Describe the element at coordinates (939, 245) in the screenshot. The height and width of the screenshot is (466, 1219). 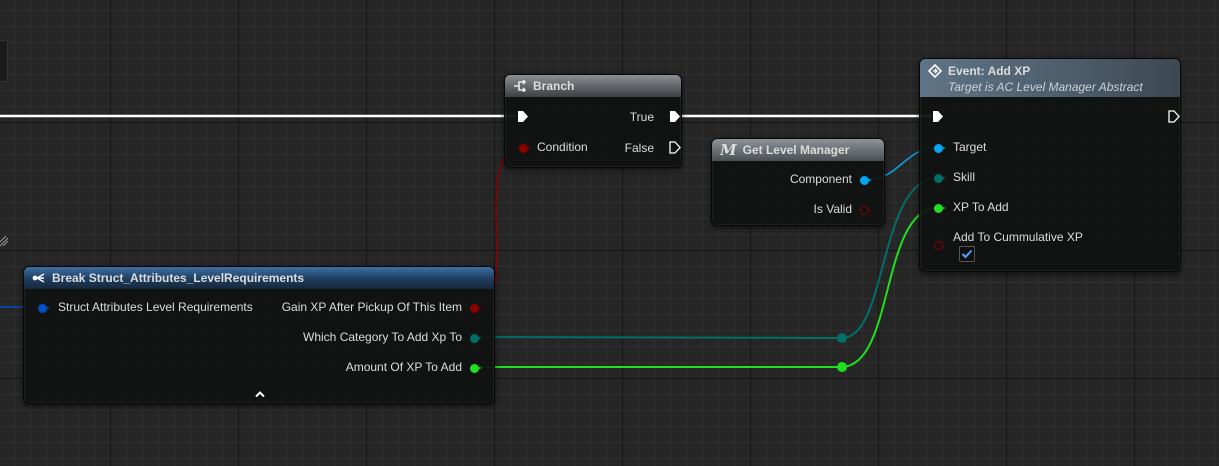
I see `cumulative-pin` at that location.